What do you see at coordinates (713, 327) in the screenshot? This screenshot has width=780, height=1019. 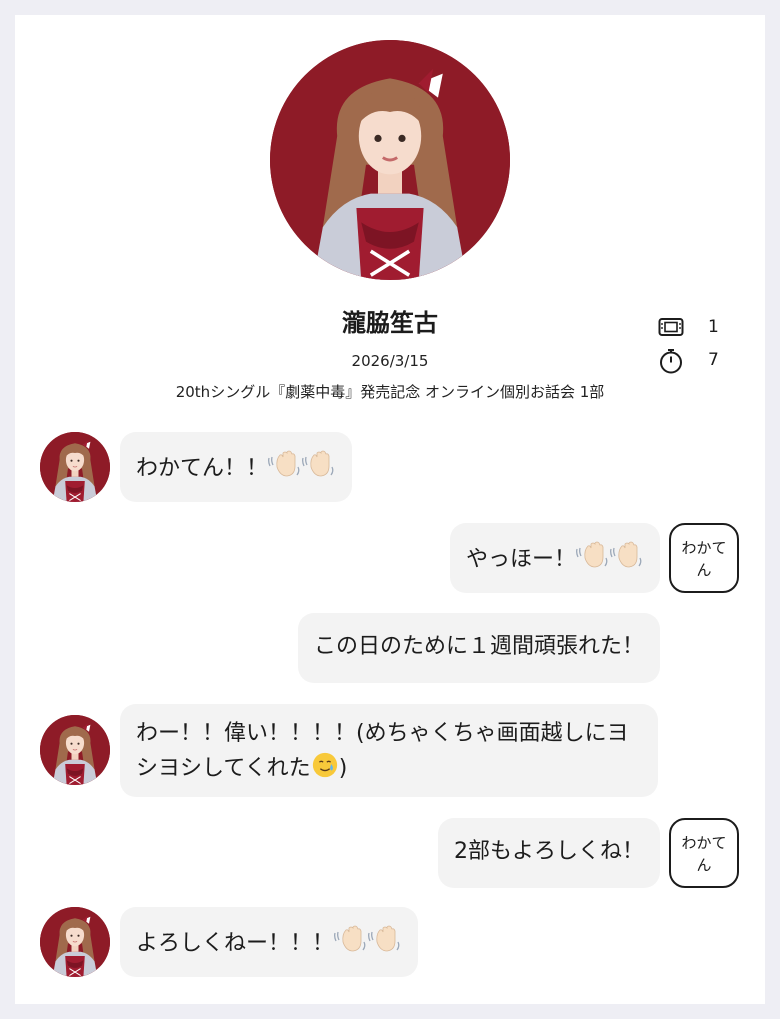 I see `ticket-count-value: 1` at bounding box center [713, 327].